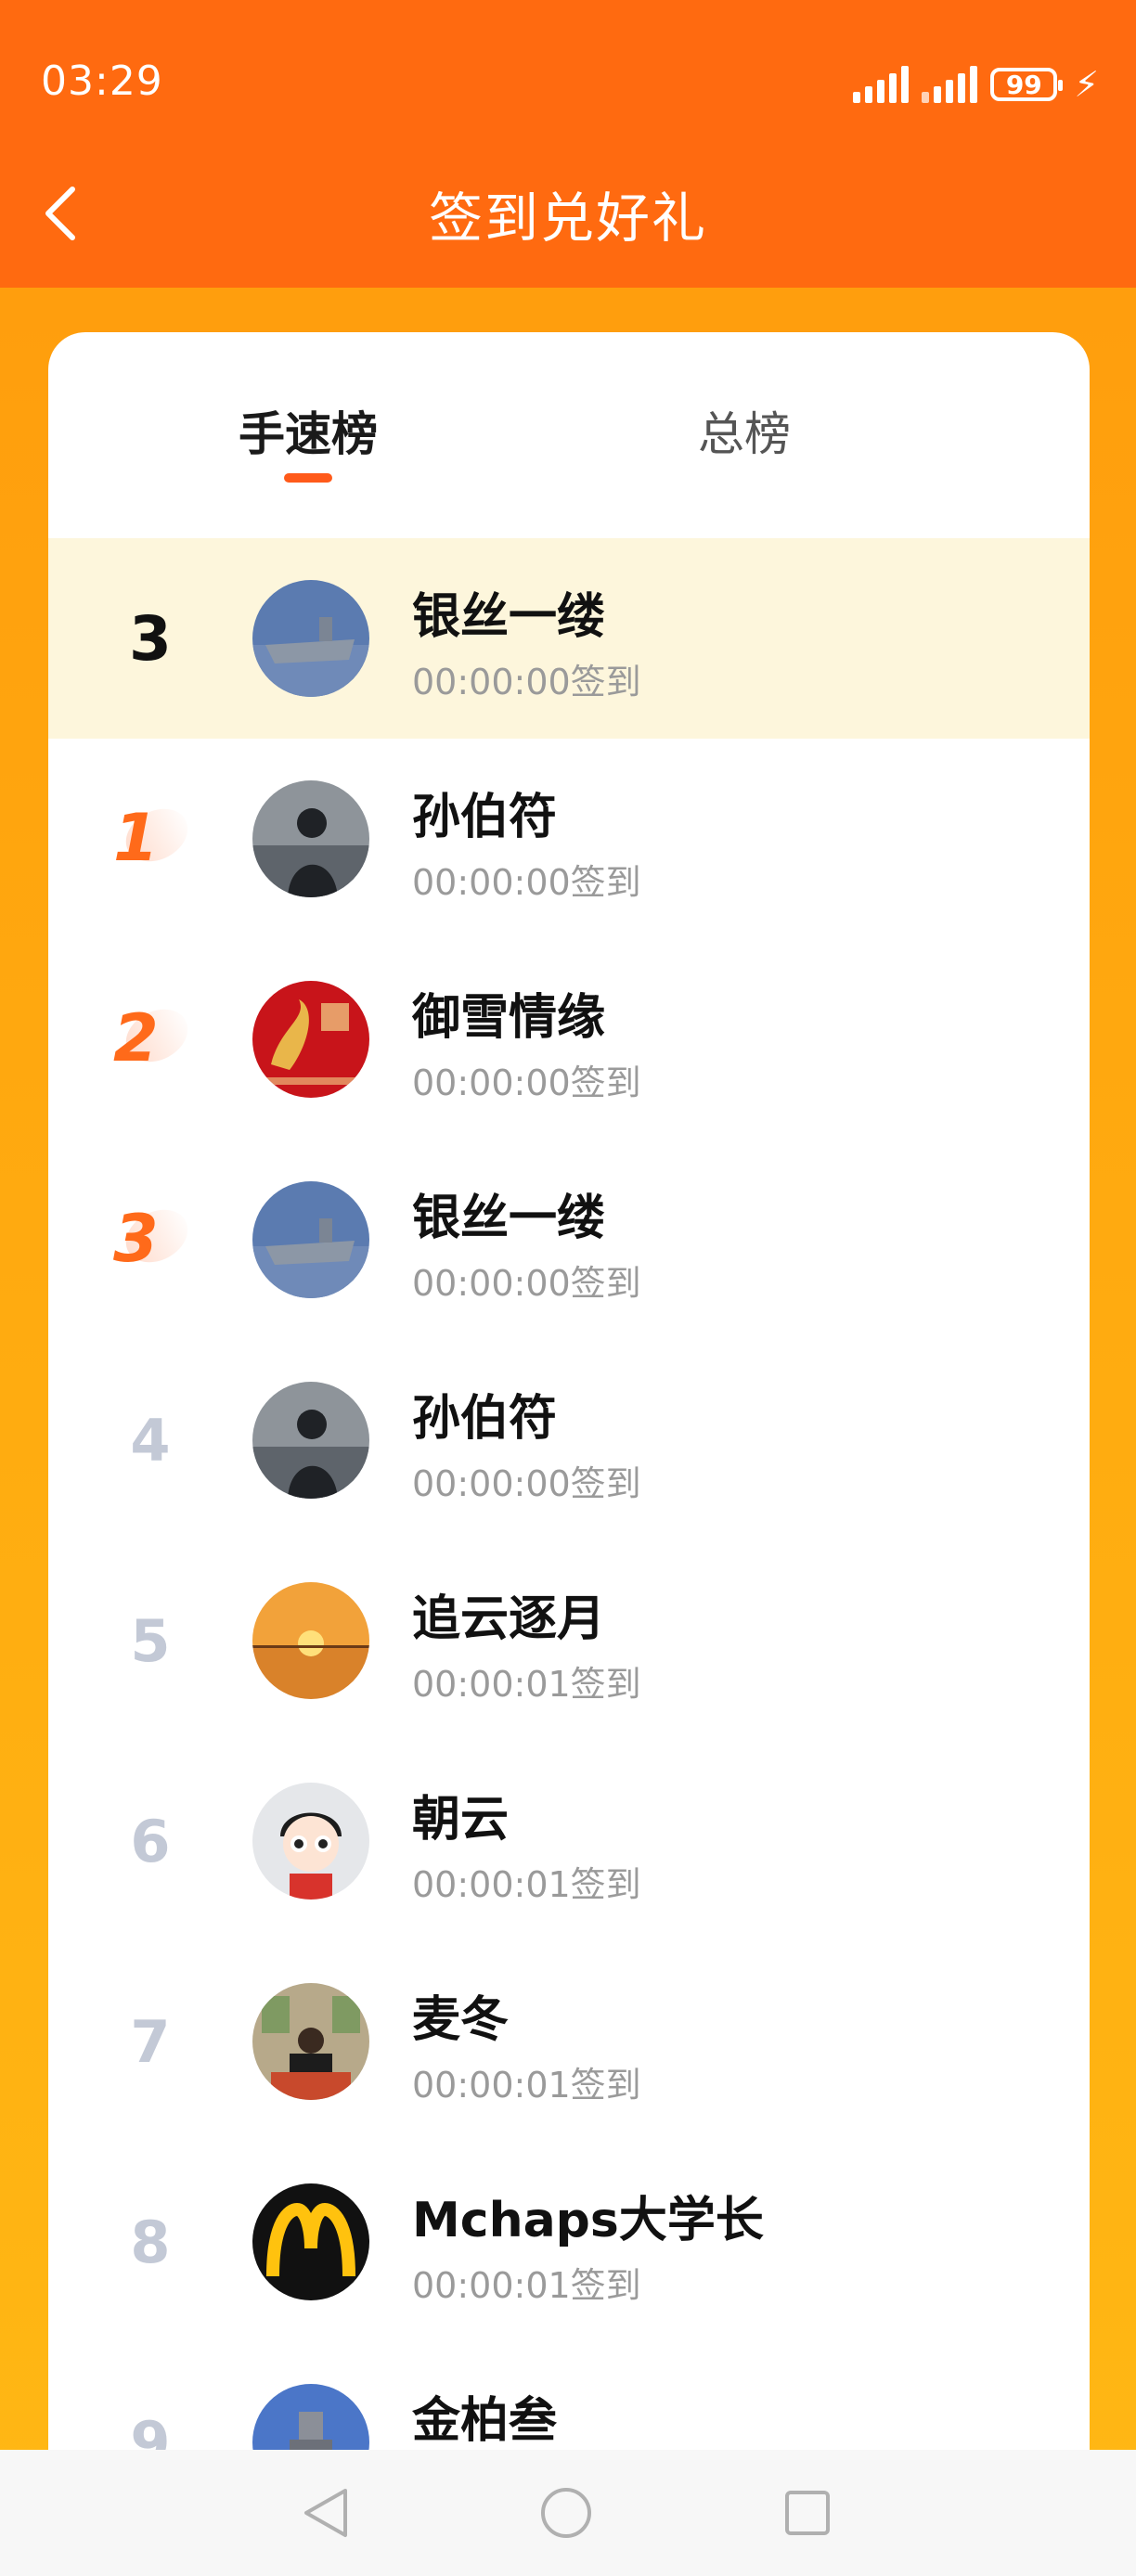 This screenshot has width=1136, height=2576. I want to click on user-name: 麦冬, so click(461, 2020).